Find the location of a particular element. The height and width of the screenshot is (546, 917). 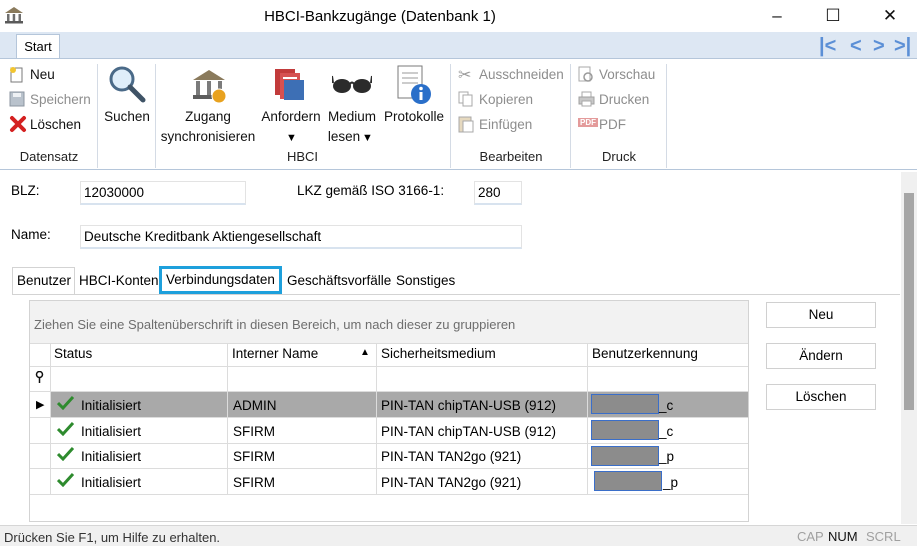

tab-benutzer: Benutzer is located at coordinates (44, 283).